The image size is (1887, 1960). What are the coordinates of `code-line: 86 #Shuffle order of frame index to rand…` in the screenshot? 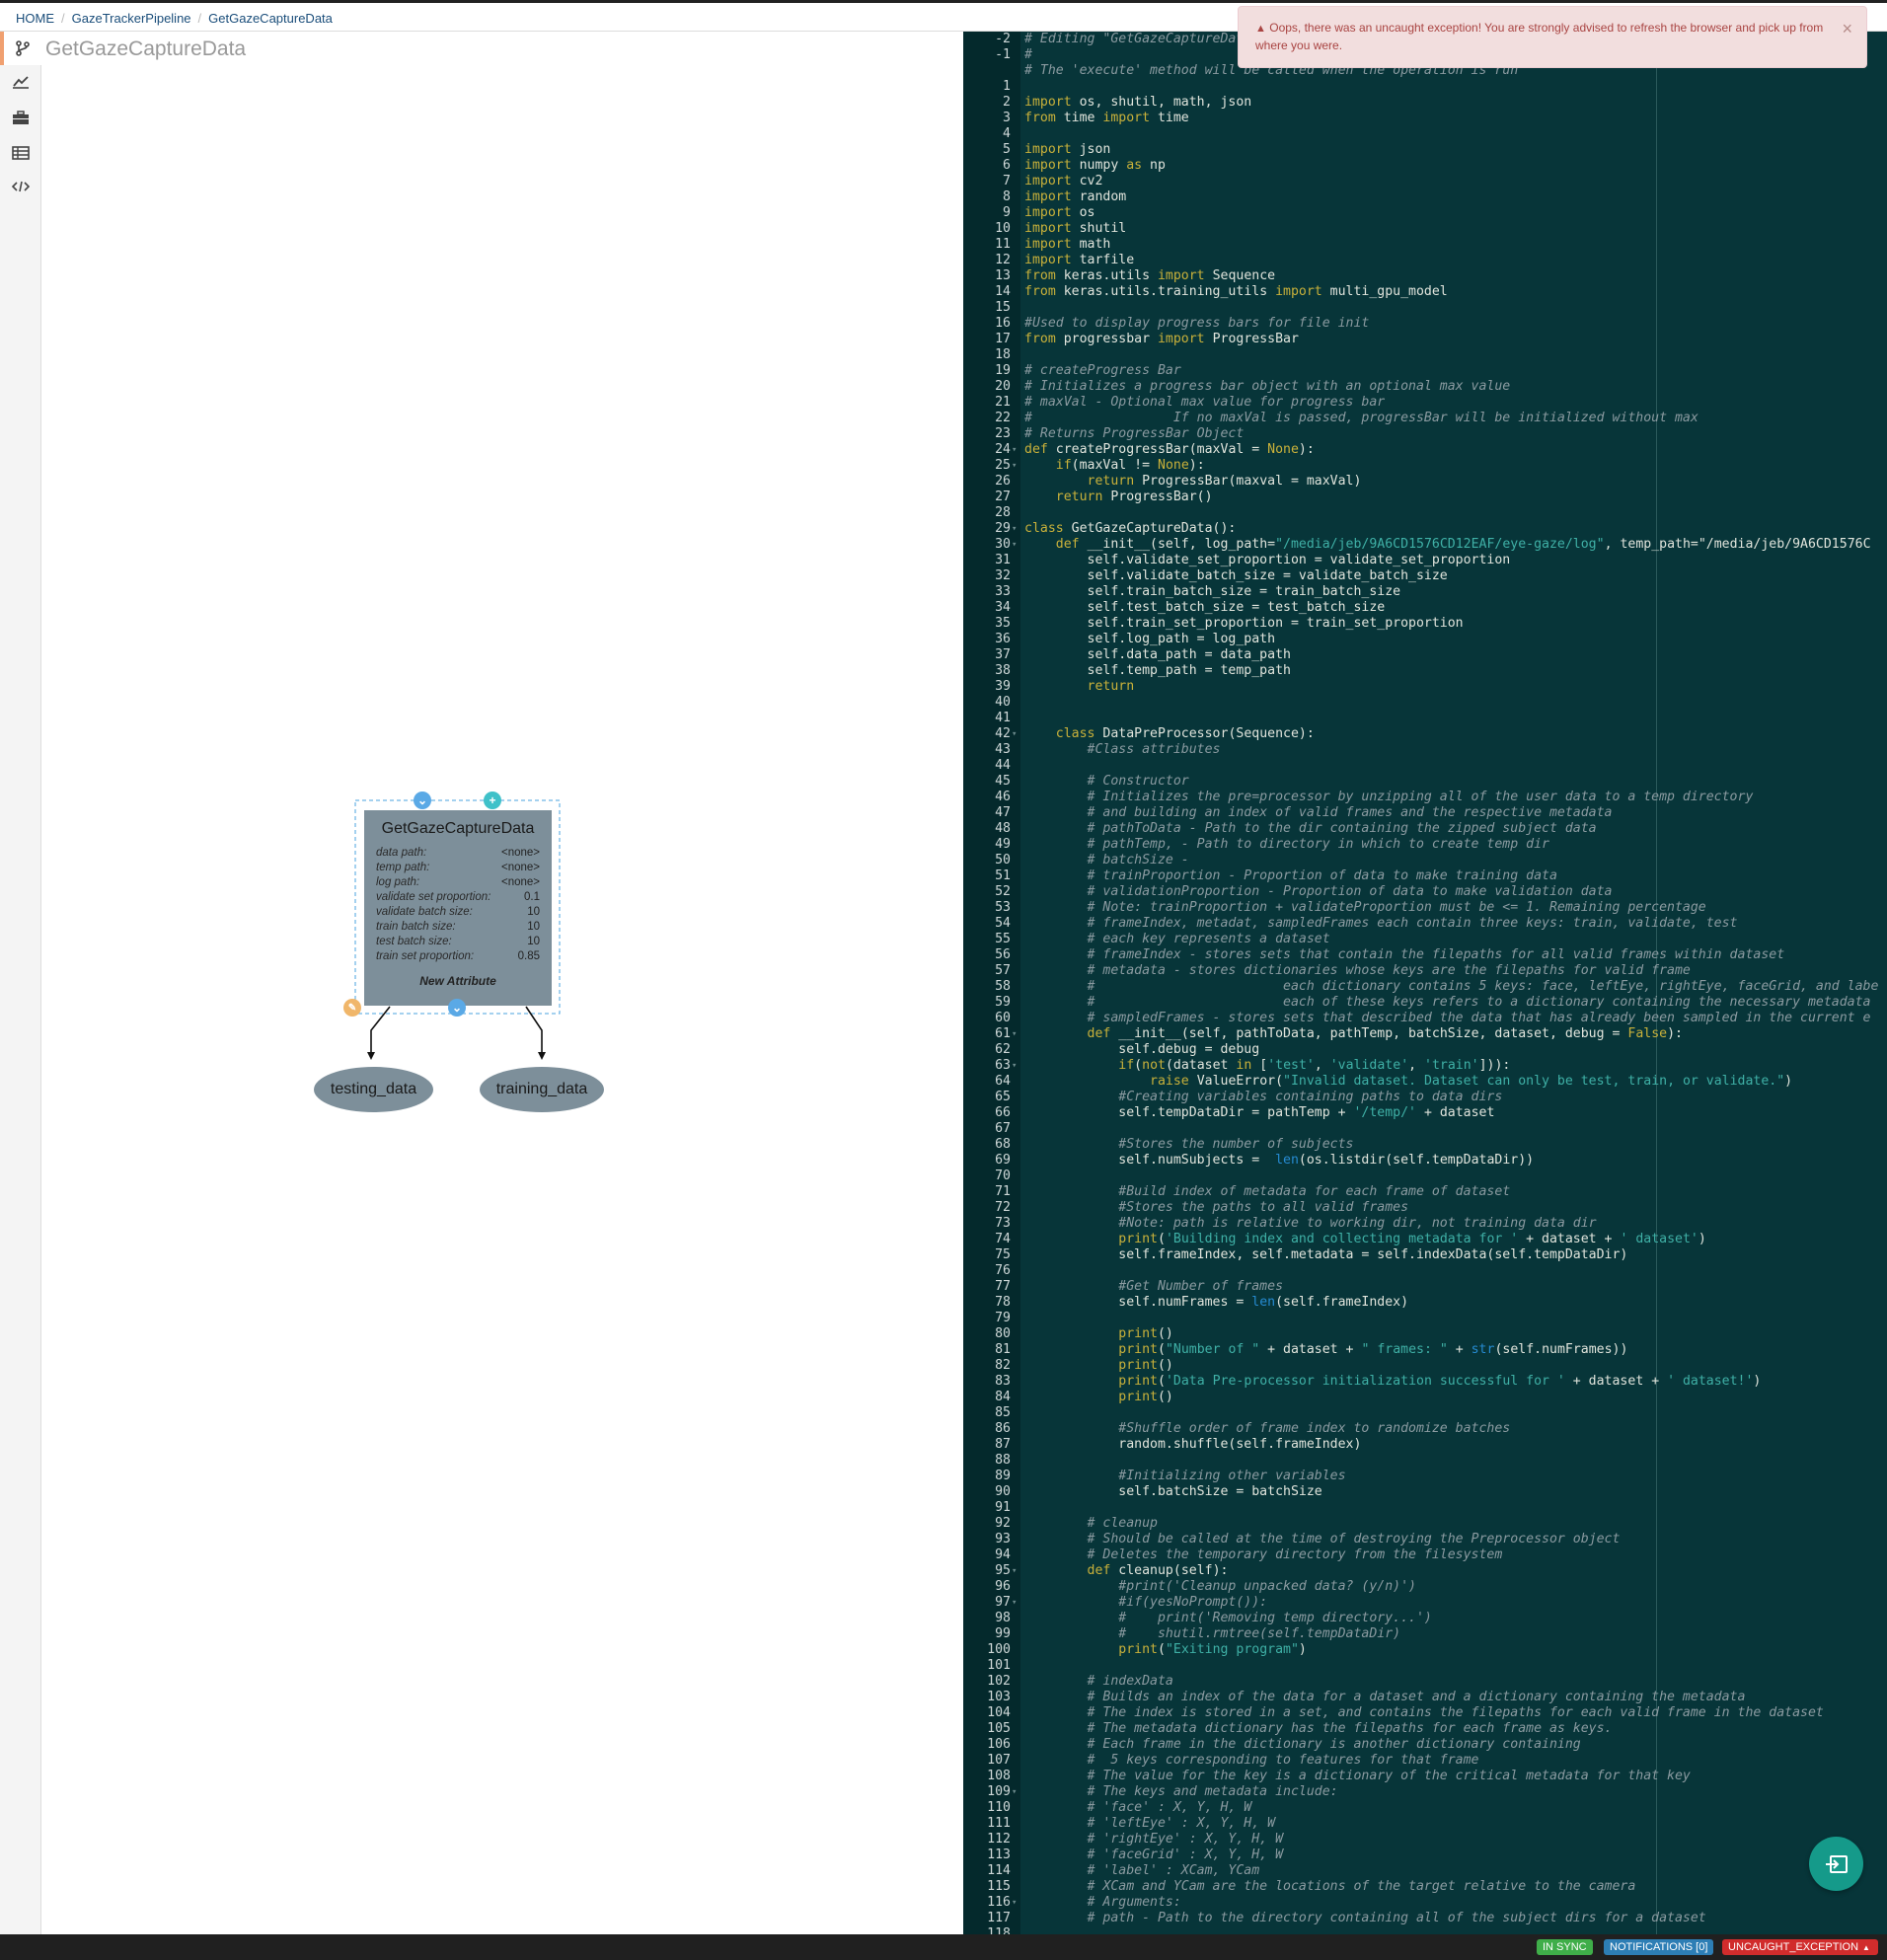 It's located at (1425, 1429).